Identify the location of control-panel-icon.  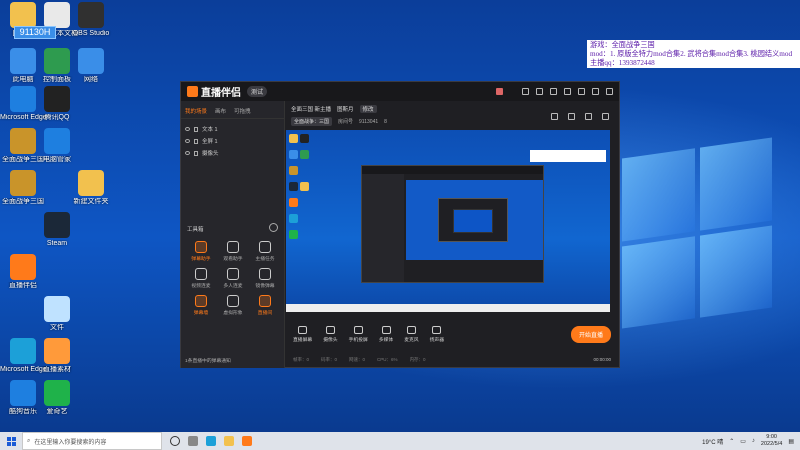
(57, 61).